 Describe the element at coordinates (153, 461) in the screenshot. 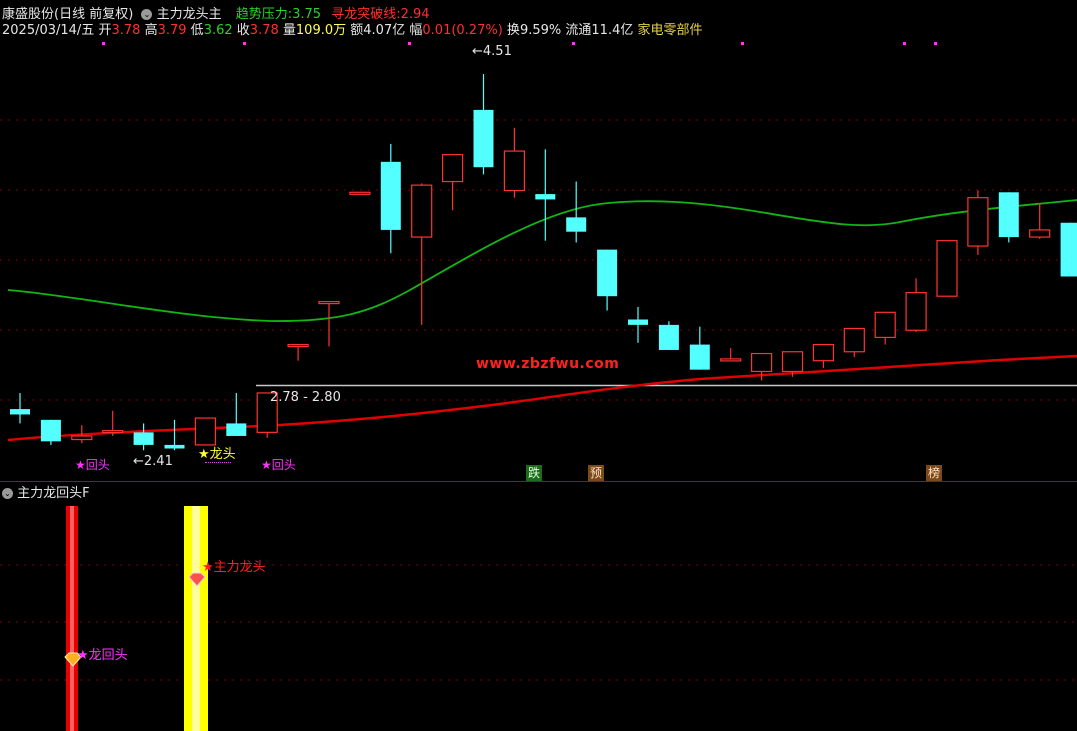

I see `low-price-annotation: ←2.41` at that location.